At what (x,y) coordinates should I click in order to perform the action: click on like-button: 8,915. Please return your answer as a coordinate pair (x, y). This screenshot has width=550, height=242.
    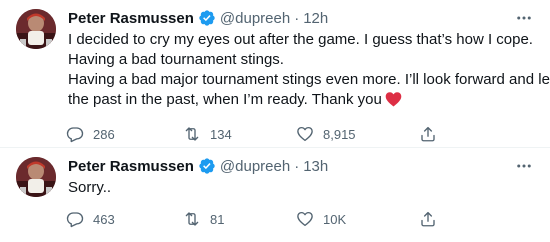
    Looking at the image, I should click on (357, 134).